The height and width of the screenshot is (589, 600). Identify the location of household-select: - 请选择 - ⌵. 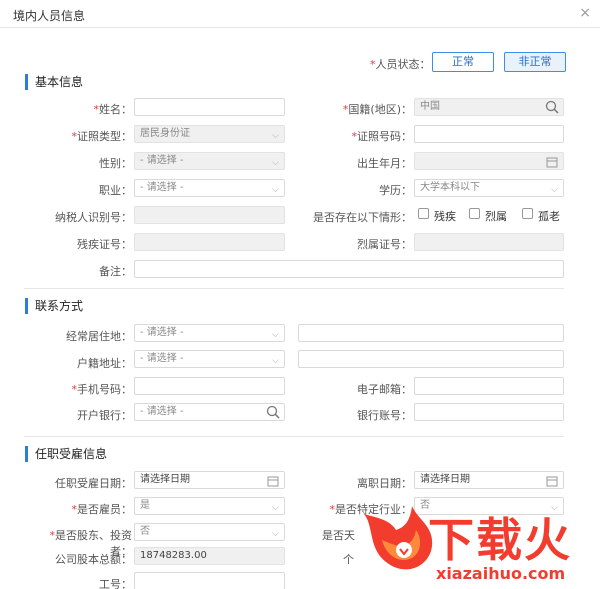
(209, 359).